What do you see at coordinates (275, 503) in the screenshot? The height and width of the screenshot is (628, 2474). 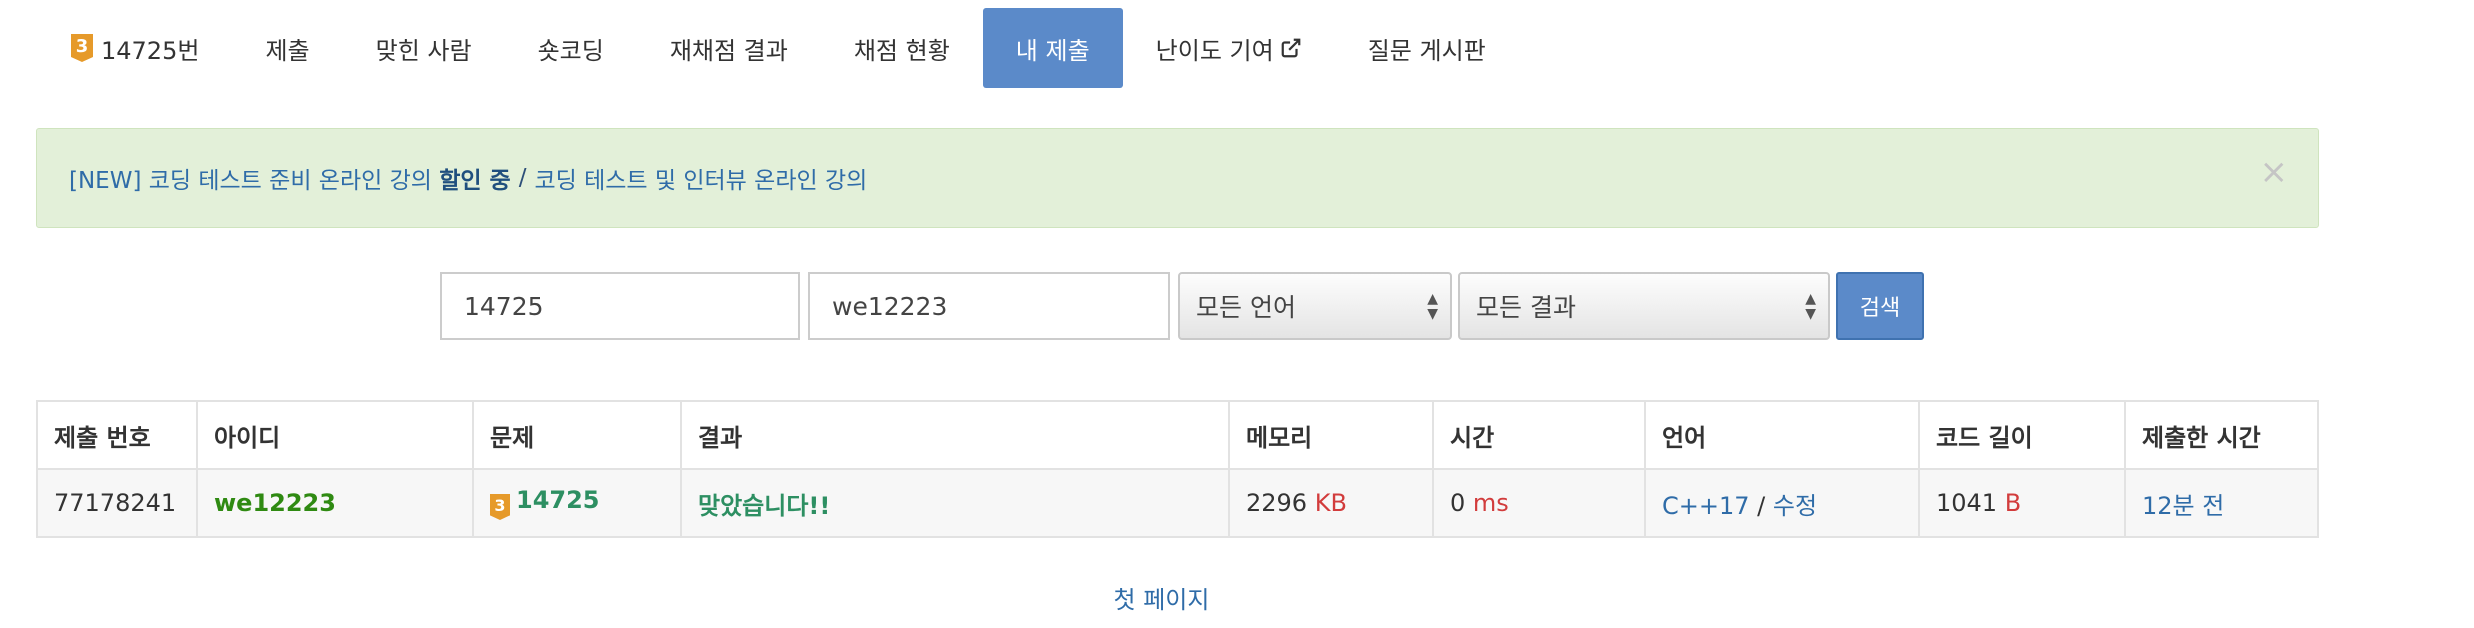 I see `user-link: we12223` at bounding box center [275, 503].